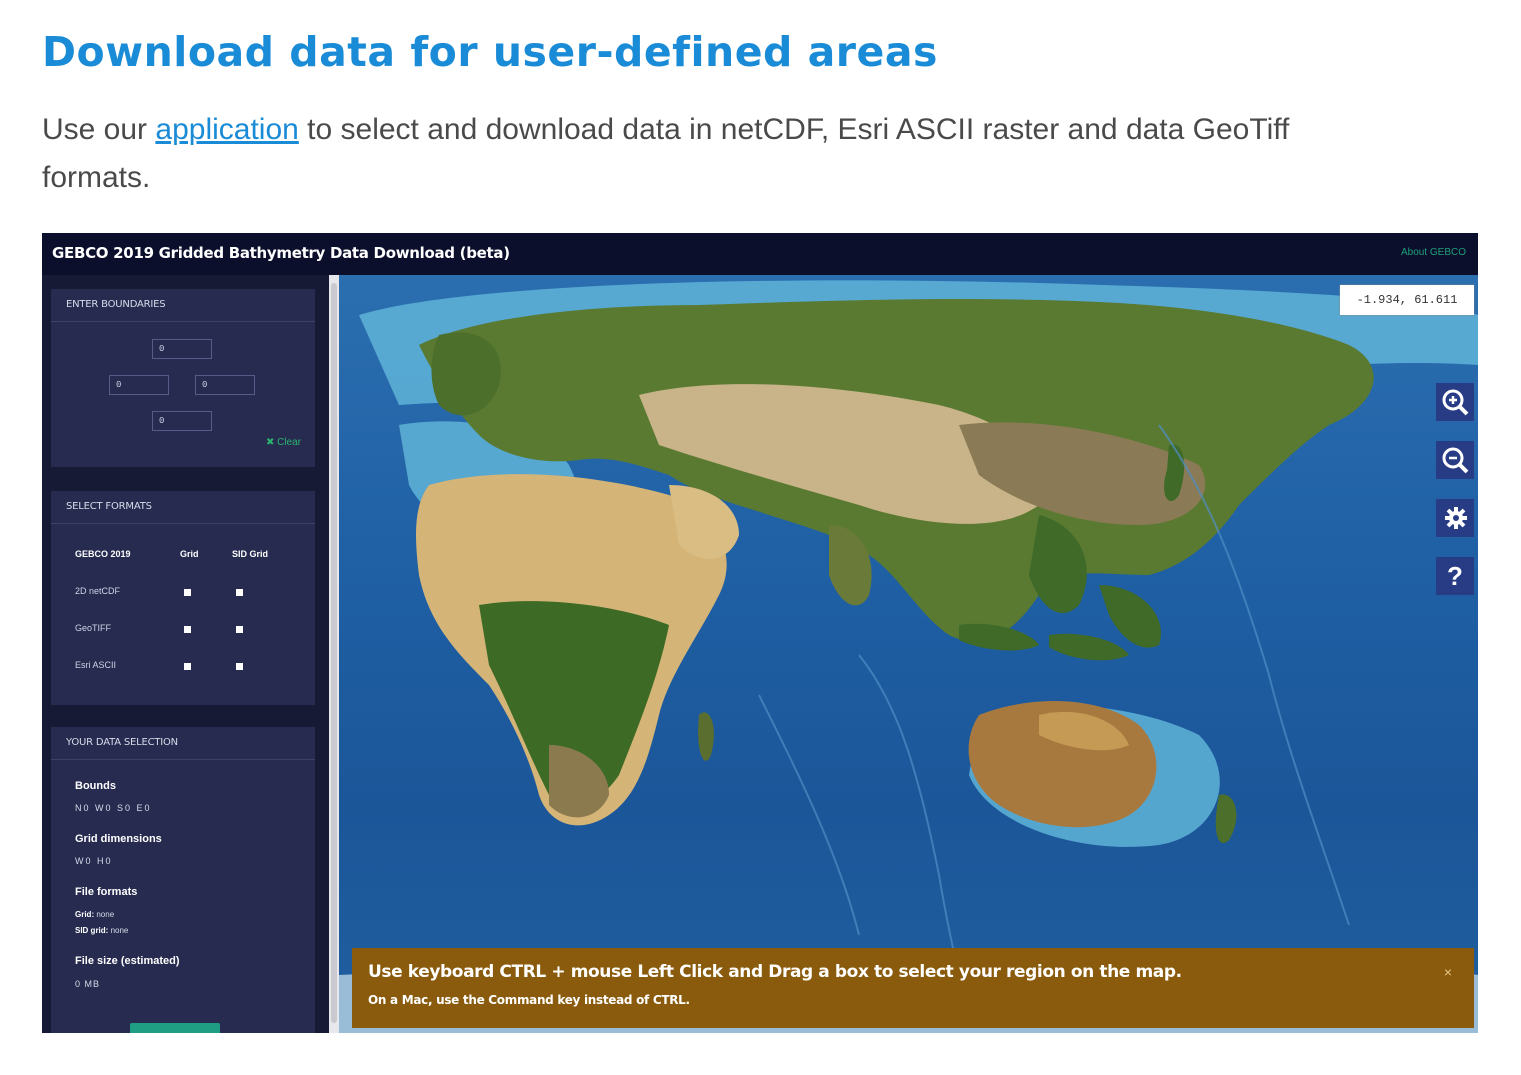  What do you see at coordinates (88, 984) in the screenshot?
I see `file-size-value: 0 MB` at bounding box center [88, 984].